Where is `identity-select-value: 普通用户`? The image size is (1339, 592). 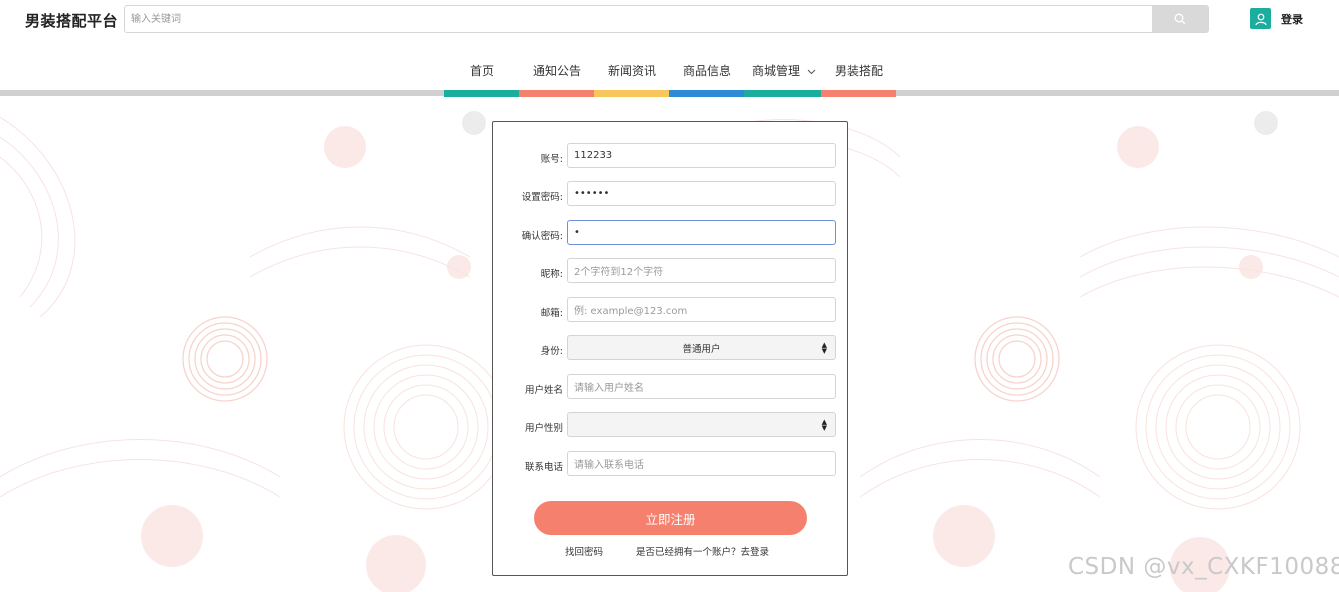
identity-select-value: 普通用户 is located at coordinates (701, 349).